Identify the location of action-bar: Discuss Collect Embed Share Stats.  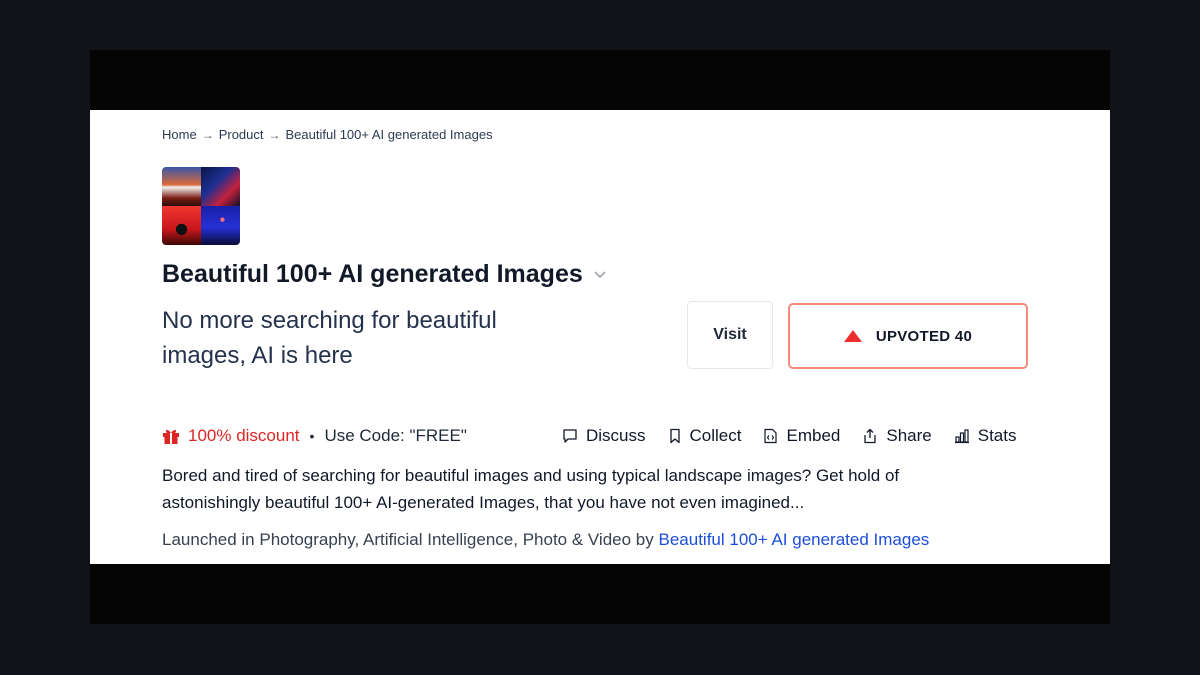
(789, 436).